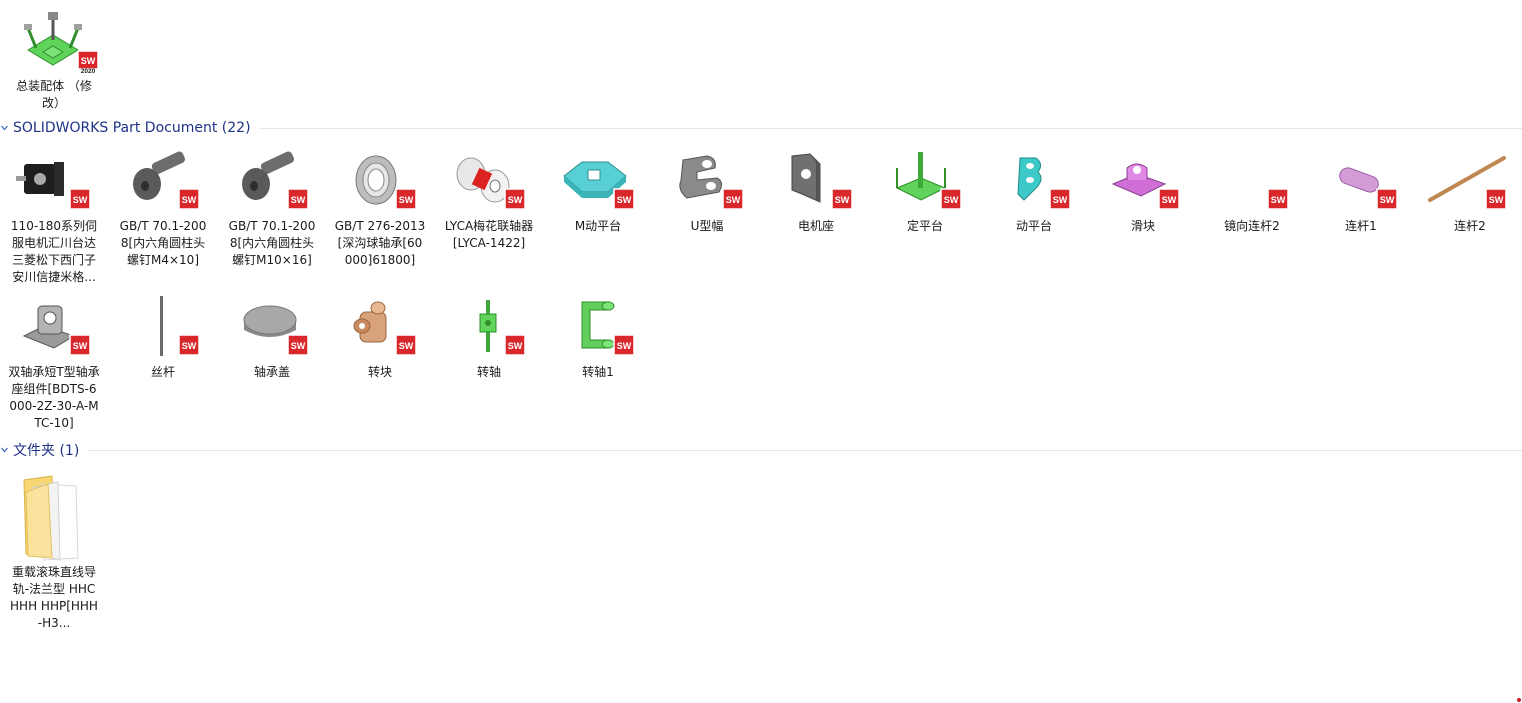  What do you see at coordinates (379, 372) in the screenshot?
I see `part-file-label: 转块` at bounding box center [379, 372].